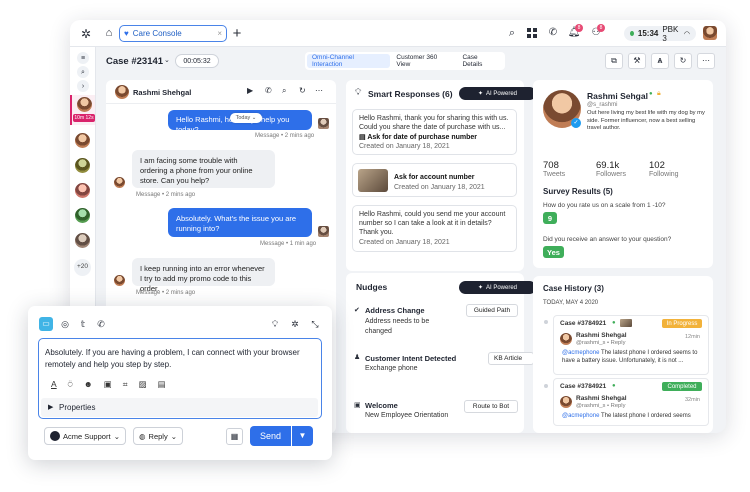 This screenshot has height=492, width=750. Describe the element at coordinates (108, 384) in the screenshot. I see `gif-icon: ▣` at that location.